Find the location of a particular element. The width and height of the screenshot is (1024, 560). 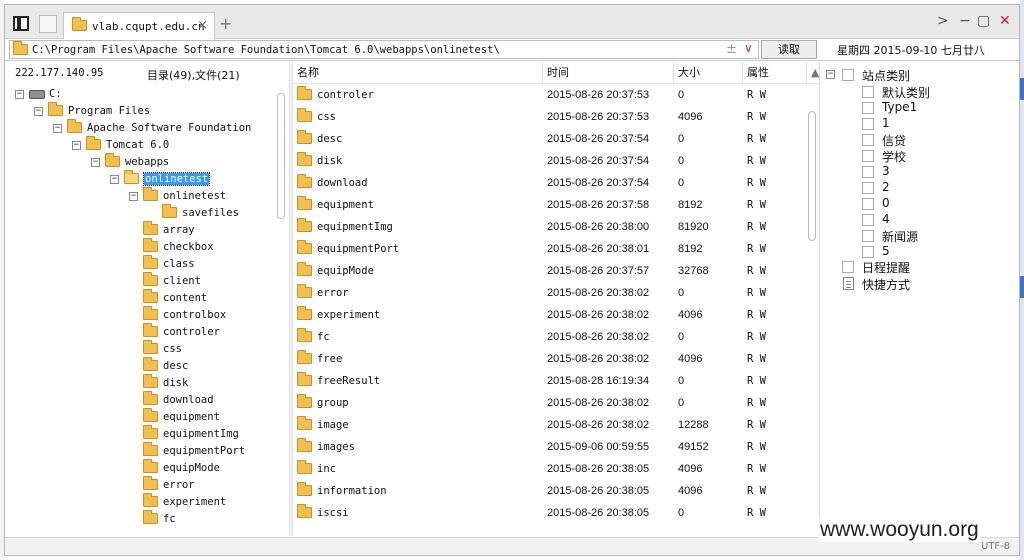

site-category-item-label: 默认类别 is located at coordinates (906, 93).